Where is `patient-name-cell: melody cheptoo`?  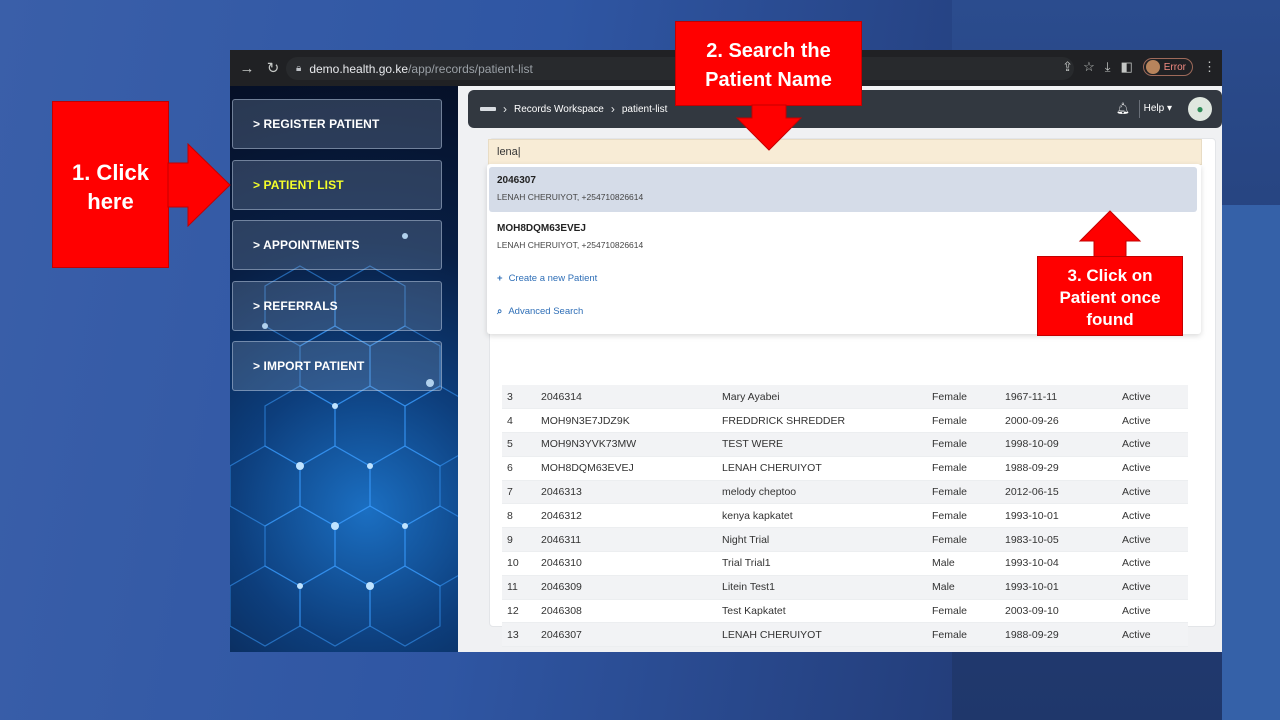
patient-name-cell: melody cheptoo is located at coordinates (822, 492).